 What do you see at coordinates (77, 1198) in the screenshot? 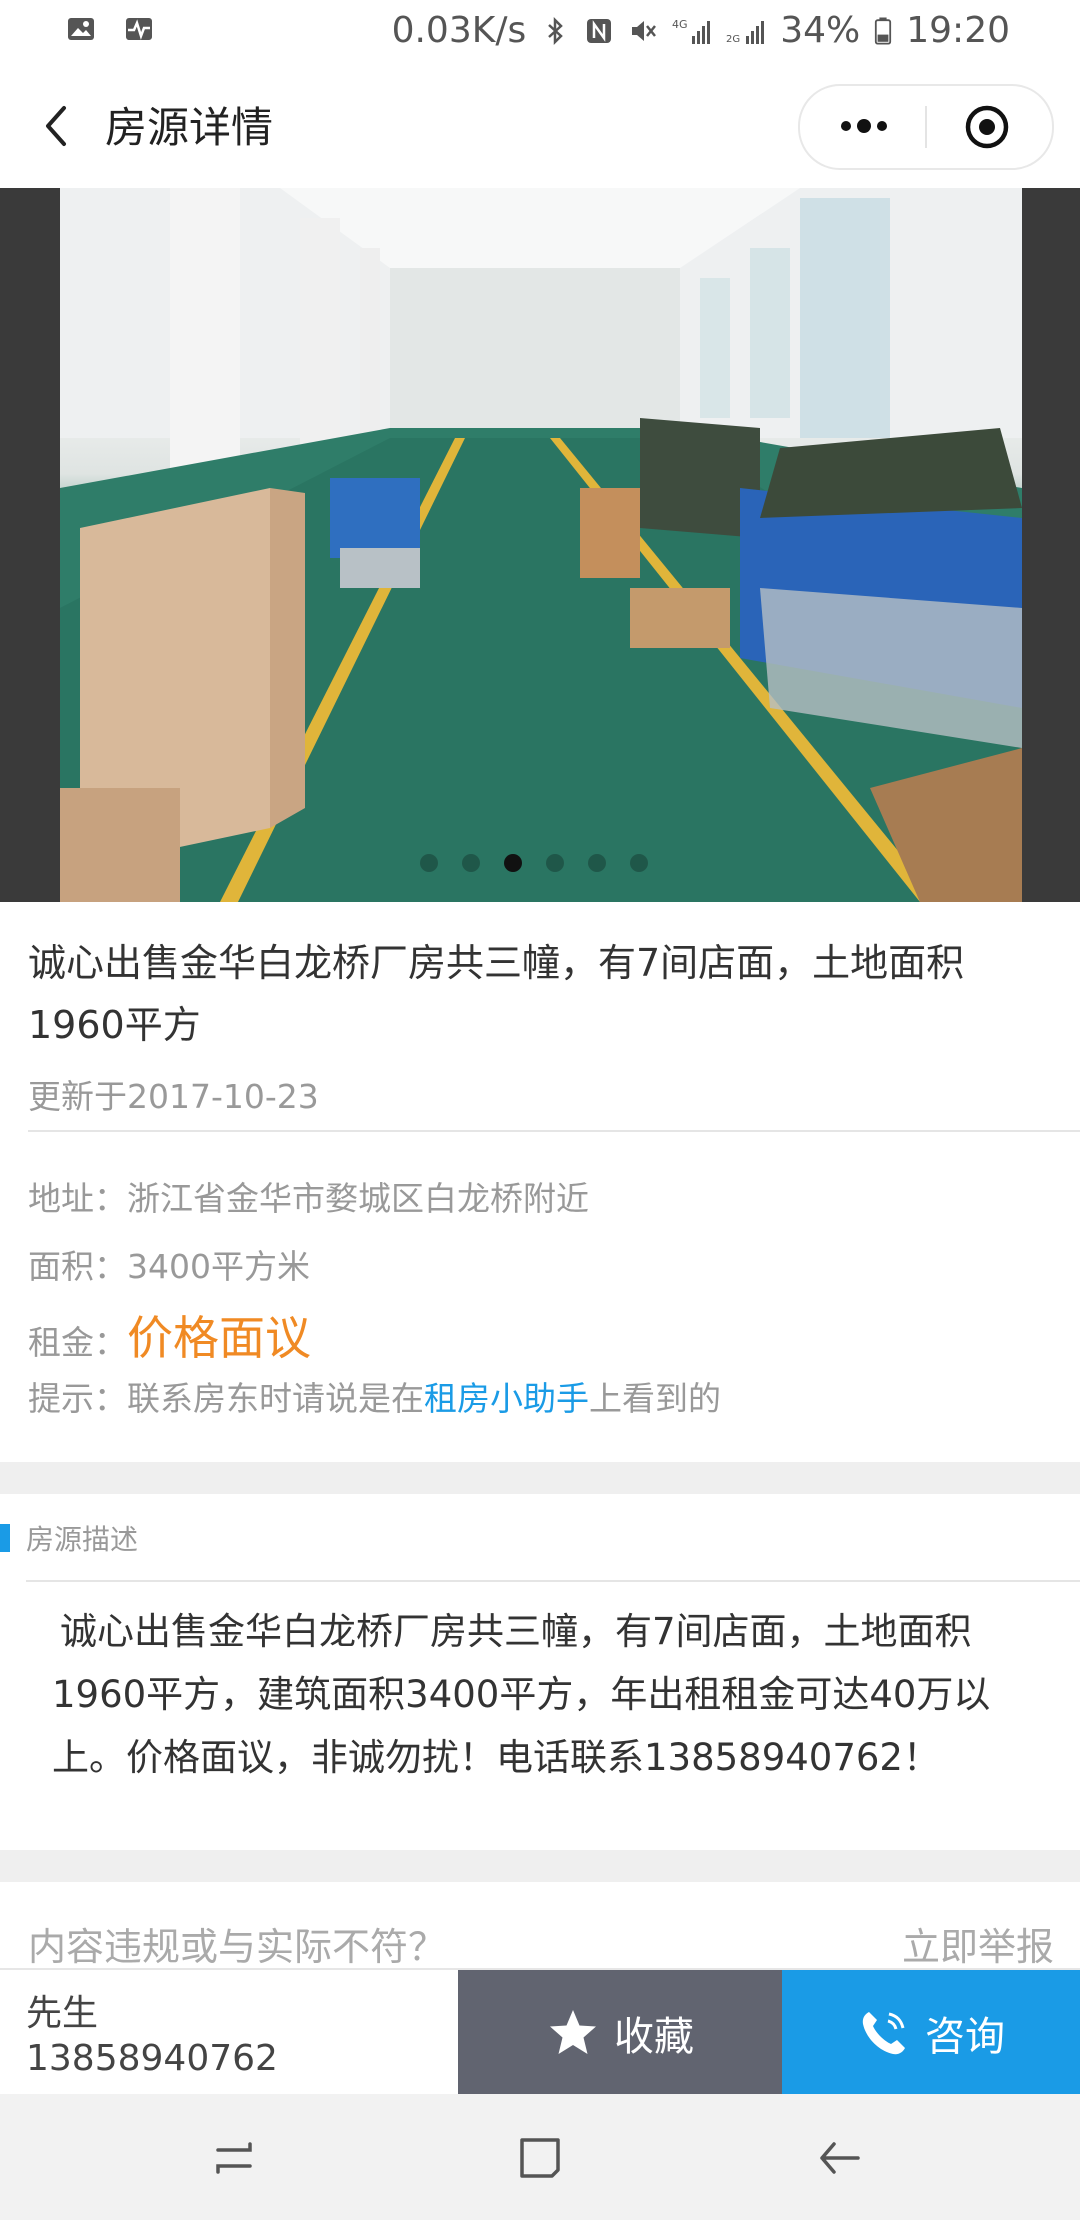
I see `address-label: 地址：` at bounding box center [77, 1198].